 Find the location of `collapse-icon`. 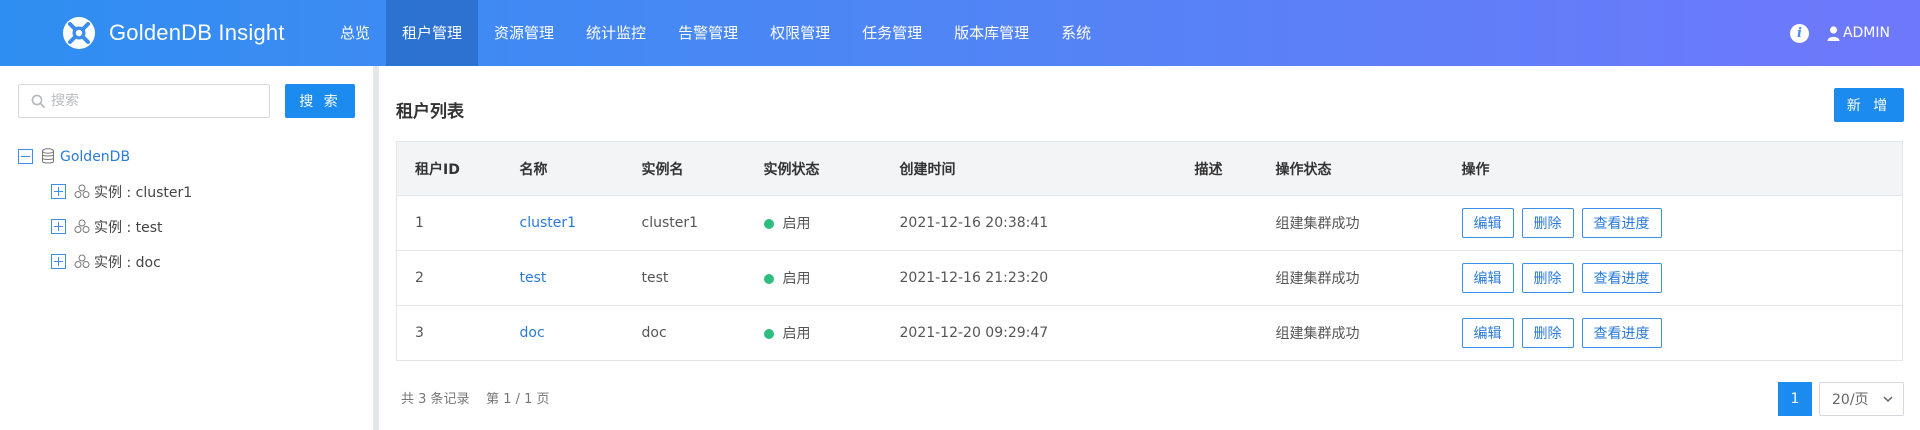

collapse-icon is located at coordinates (25, 156).